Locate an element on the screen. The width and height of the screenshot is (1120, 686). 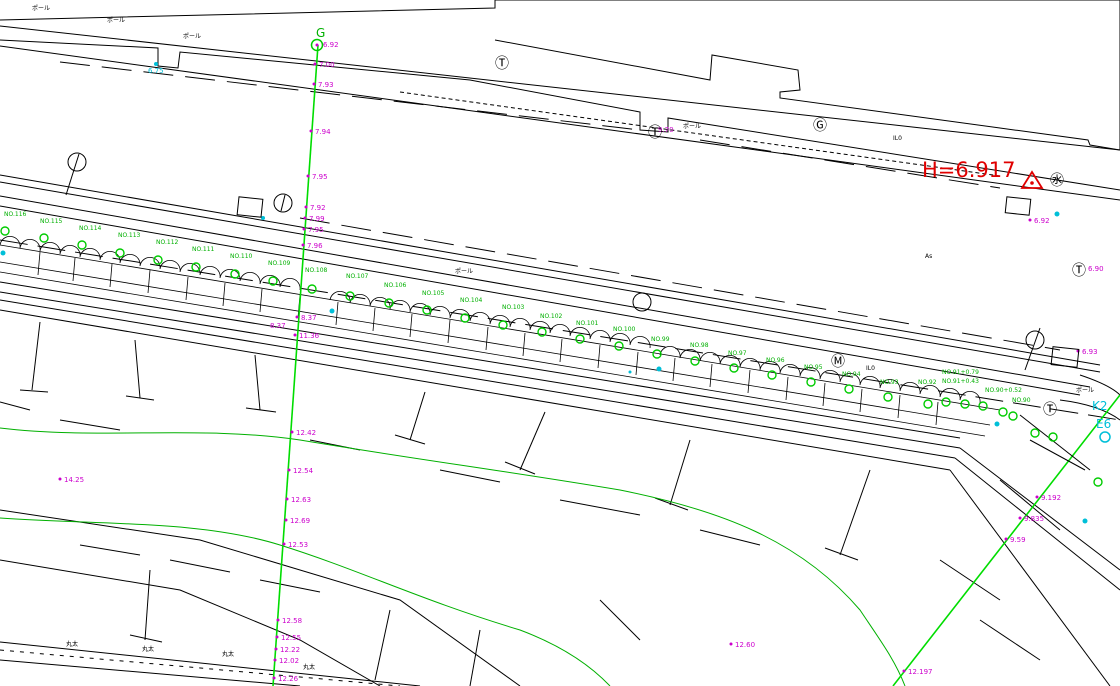
station-label: NO.95 is located at coordinates (813, 367).